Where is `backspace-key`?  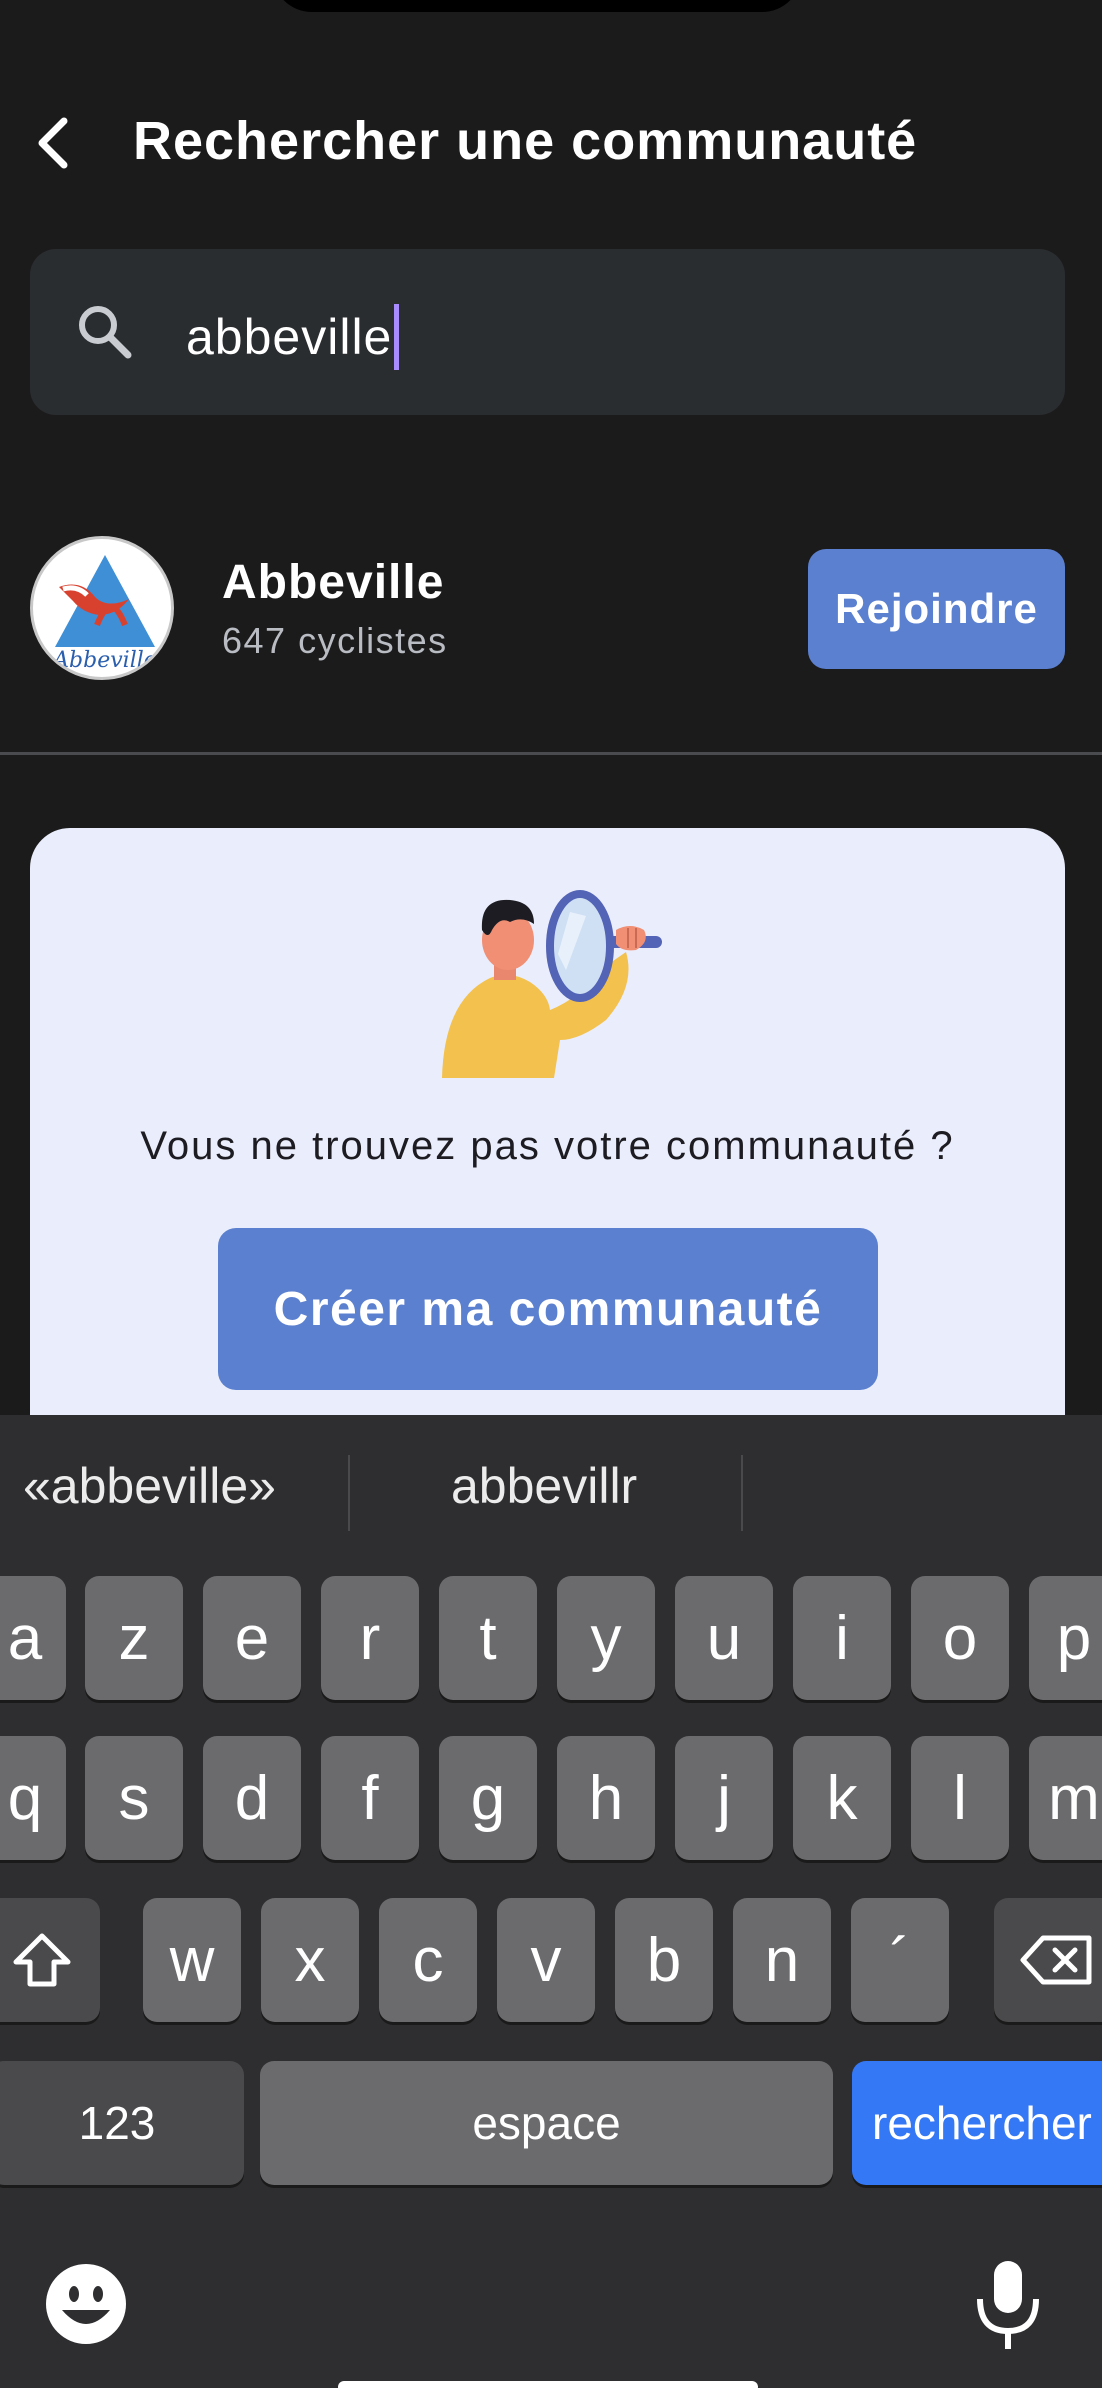
backspace-key is located at coordinates (1048, 1960).